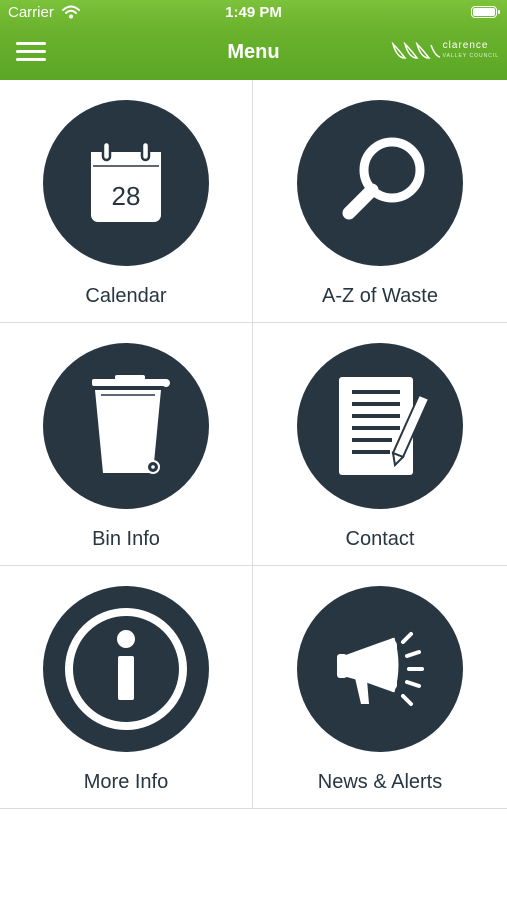  I want to click on tile-label: Bin Info, so click(126, 539).